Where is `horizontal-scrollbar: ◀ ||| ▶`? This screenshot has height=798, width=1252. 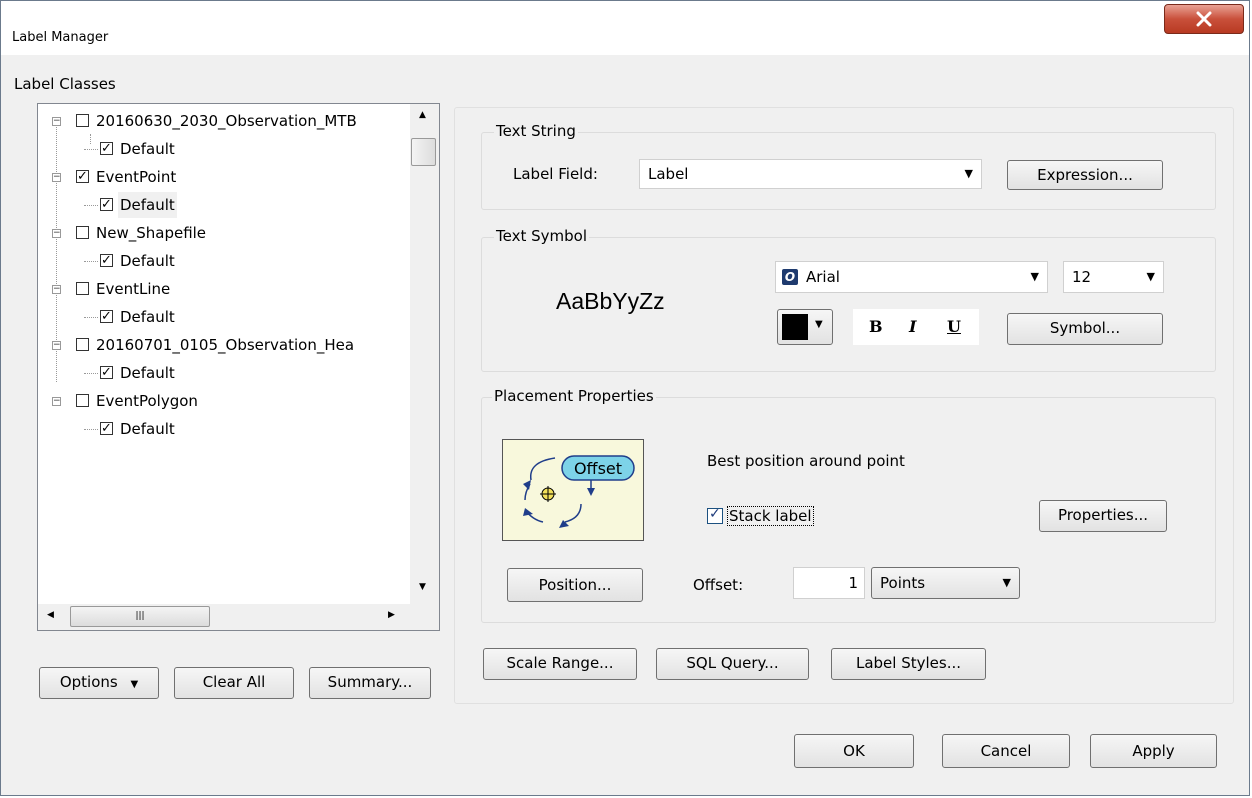 horizontal-scrollbar: ◀ ||| ▶ is located at coordinates (224, 617).